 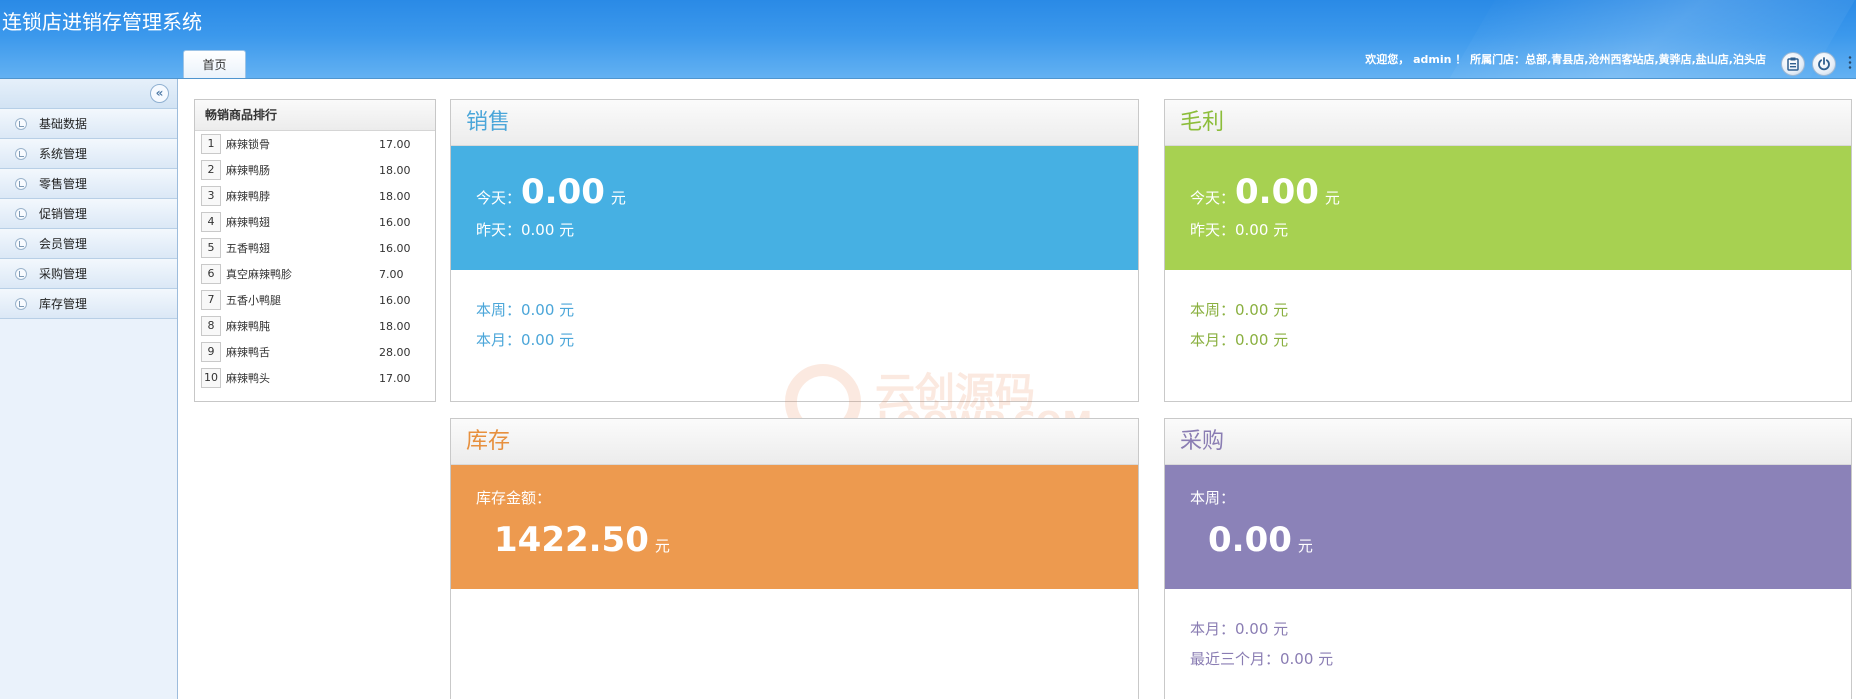 I want to click on rank-number: 1, so click(x=211, y=144).